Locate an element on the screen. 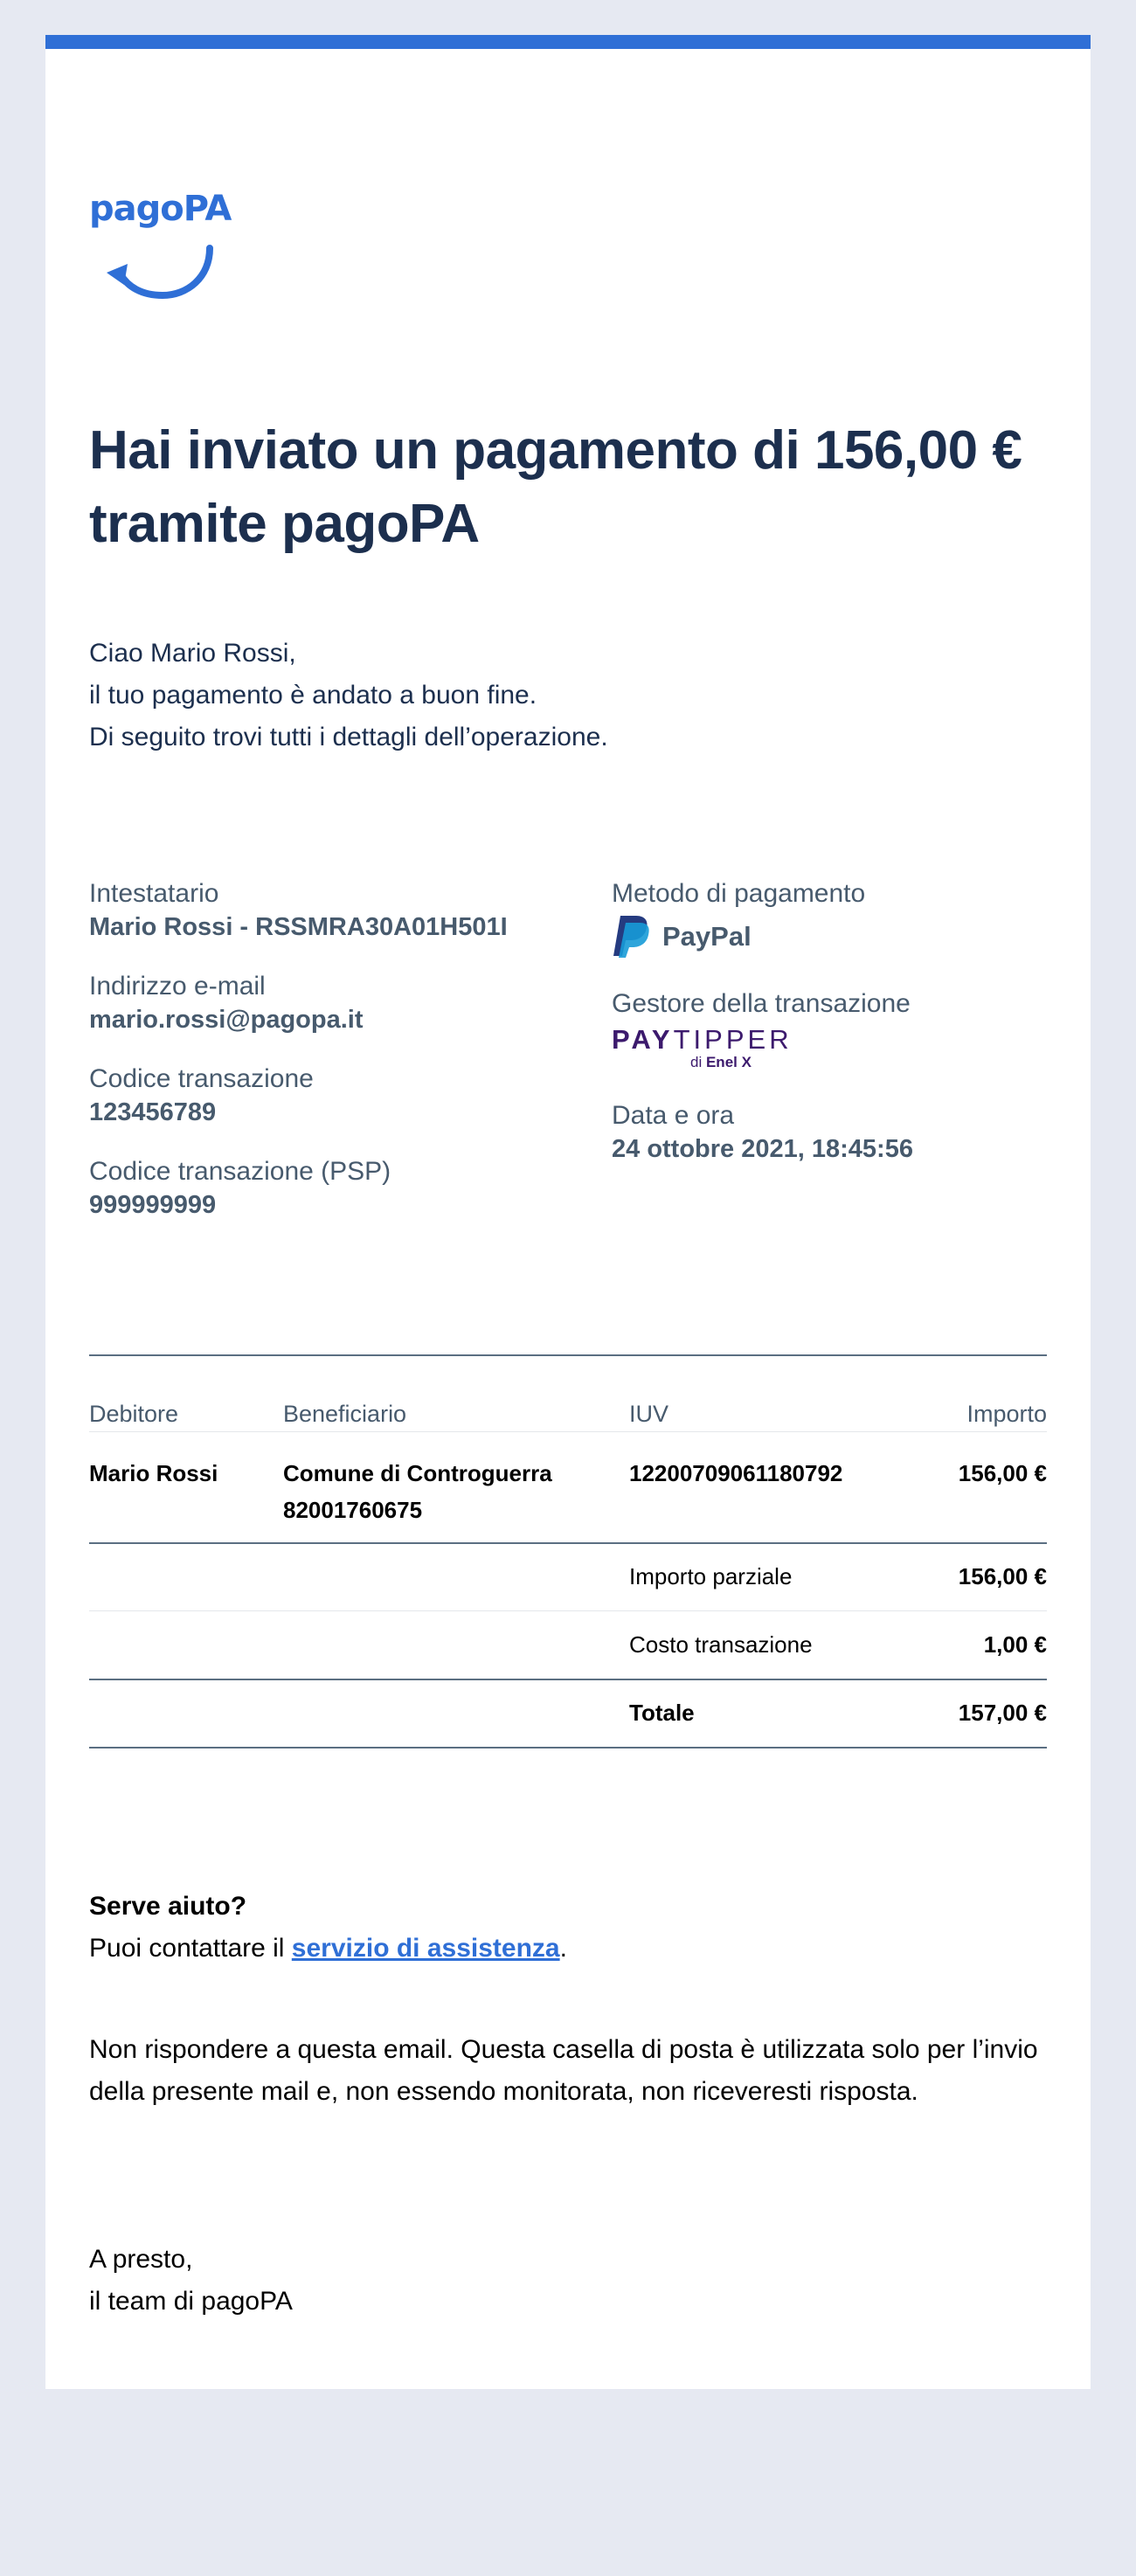  pagopa-logo: pagoPA is located at coordinates (568, 244).